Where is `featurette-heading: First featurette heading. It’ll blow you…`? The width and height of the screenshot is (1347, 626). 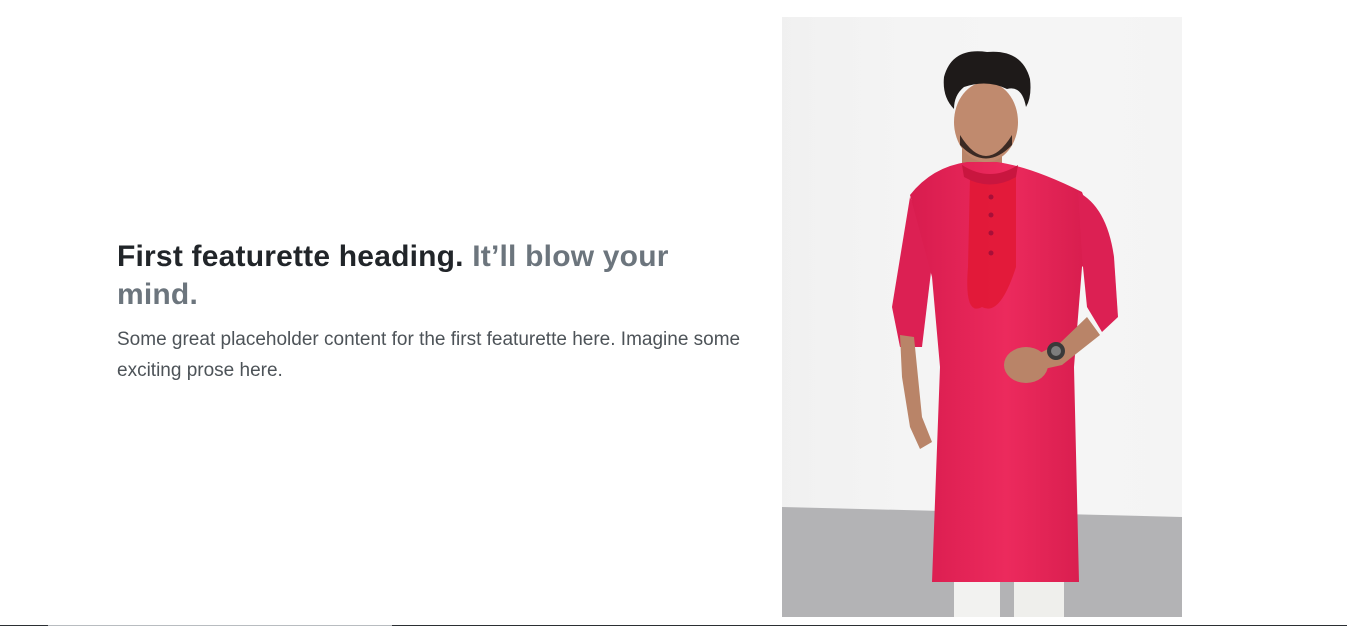 featurette-heading: First featurette heading. It’ll blow you… is located at coordinates (437, 276).